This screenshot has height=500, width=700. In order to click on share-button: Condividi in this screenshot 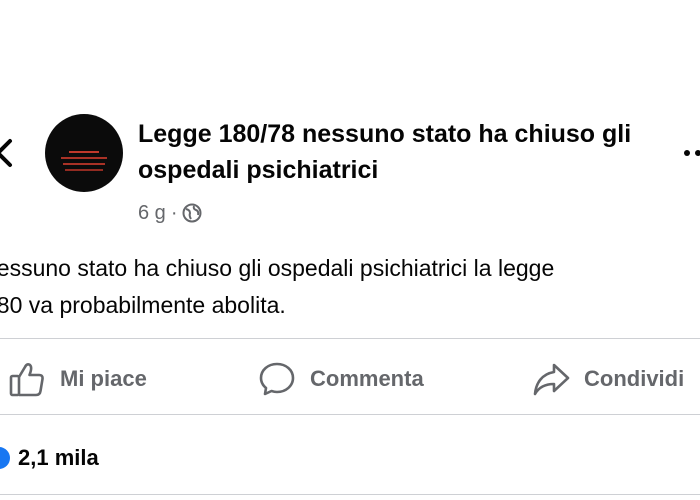, I will do `click(608, 379)`.